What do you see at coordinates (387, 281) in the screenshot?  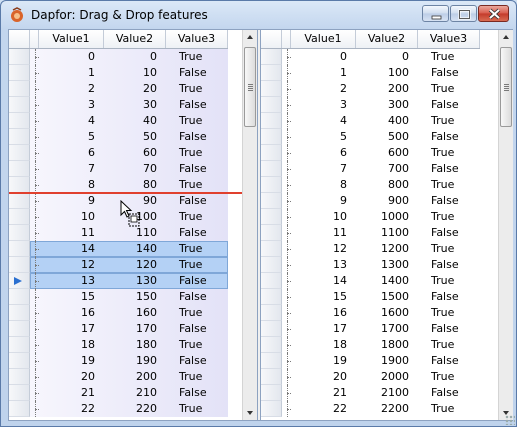 I see `value2-cell: 1400` at bounding box center [387, 281].